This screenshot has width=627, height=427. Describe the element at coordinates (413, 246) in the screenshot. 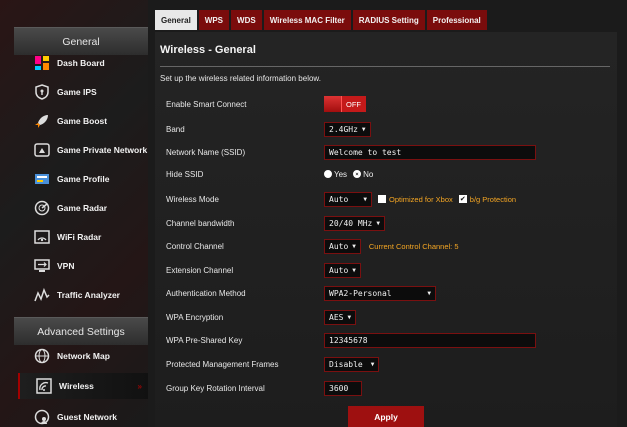

I see `current-channel-text: Current Control Channel: 5` at that location.